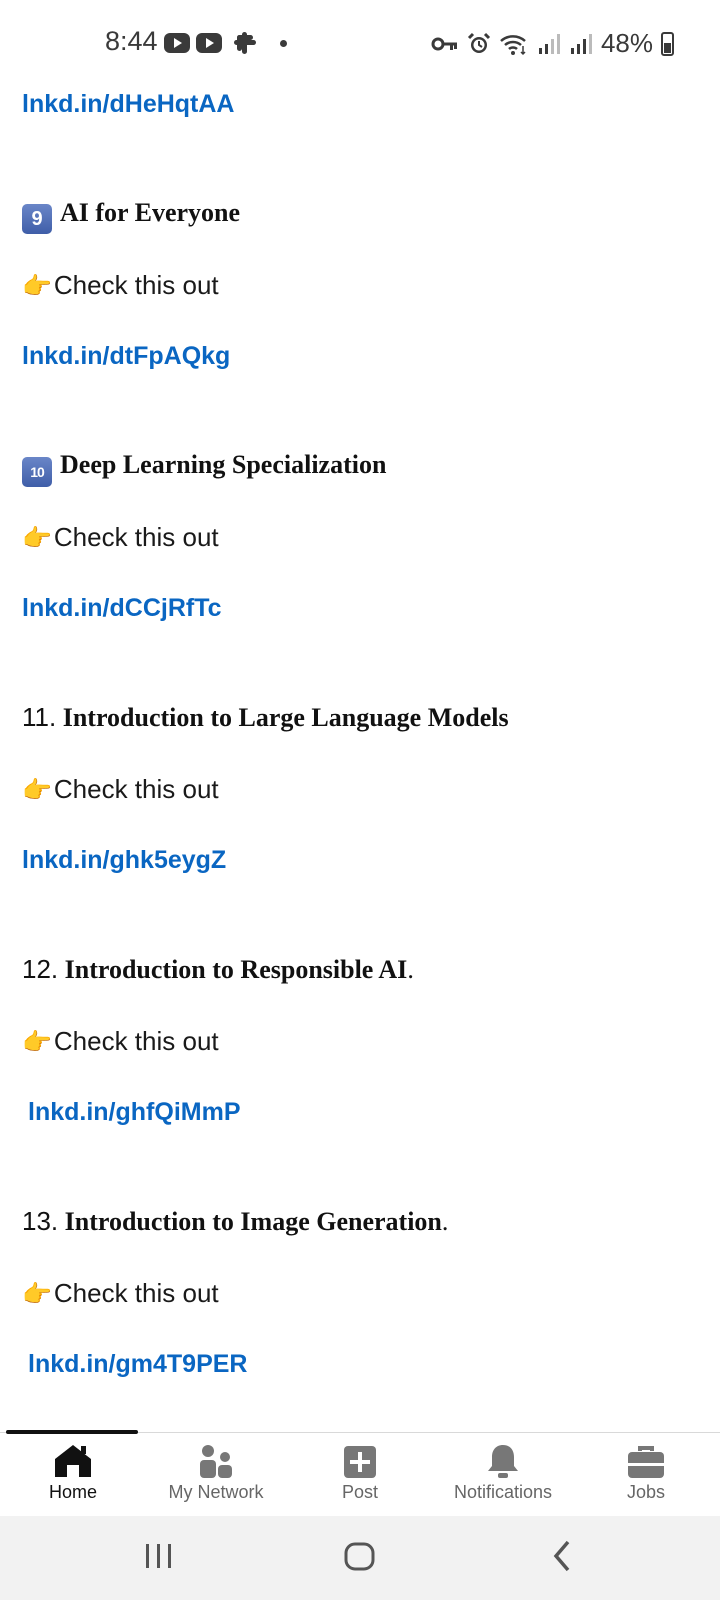 The width and height of the screenshot is (720, 1600). Describe the element at coordinates (626, 43) in the screenshot. I see `battery-percent: 48%` at that location.